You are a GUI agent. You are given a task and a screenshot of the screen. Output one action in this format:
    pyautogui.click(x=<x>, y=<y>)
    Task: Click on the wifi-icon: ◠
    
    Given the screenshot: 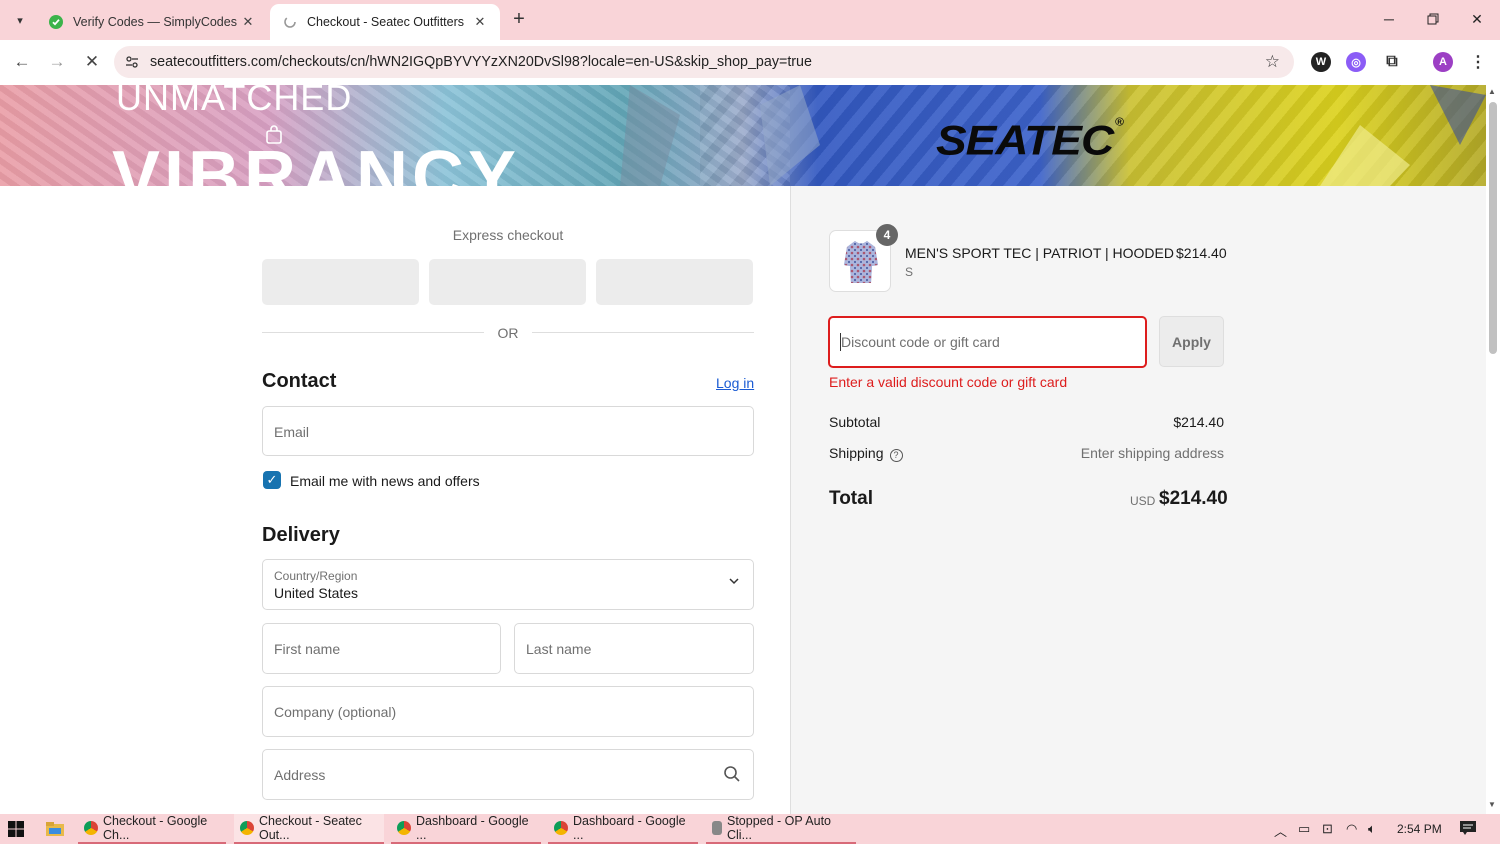 What is the action you would take?
    pyautogui.click(x=1351, y=829)
    